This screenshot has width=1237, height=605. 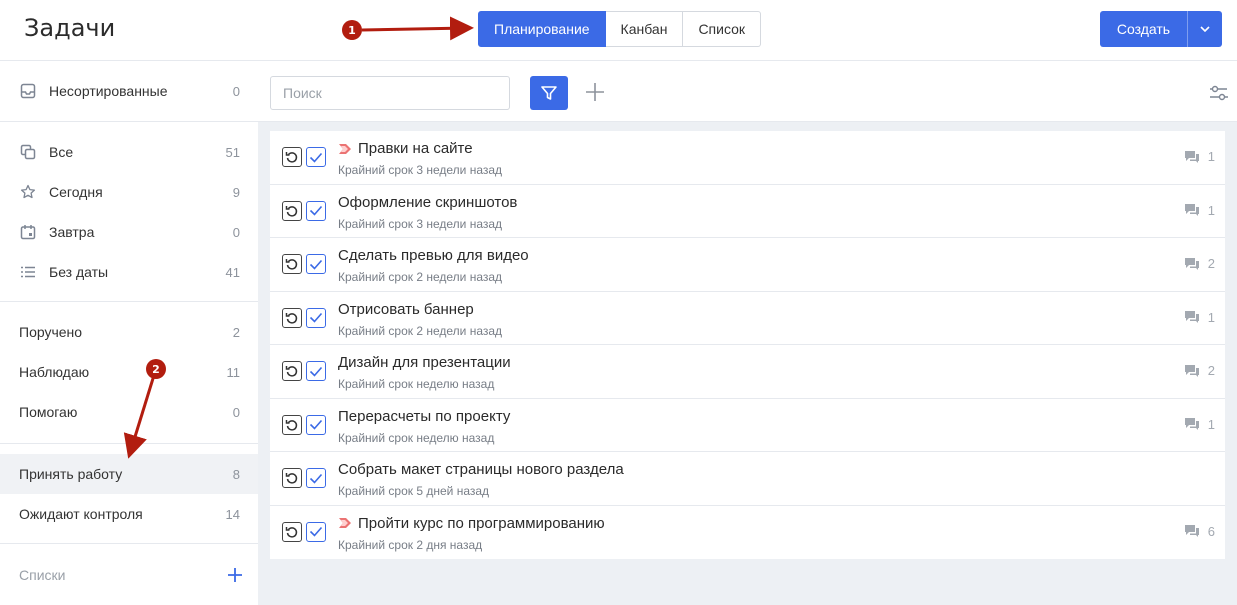 What do you see at coordinates (1219, 93) in the screenshot?
I see `view-settings-button` at bounding box center [1219, 93].